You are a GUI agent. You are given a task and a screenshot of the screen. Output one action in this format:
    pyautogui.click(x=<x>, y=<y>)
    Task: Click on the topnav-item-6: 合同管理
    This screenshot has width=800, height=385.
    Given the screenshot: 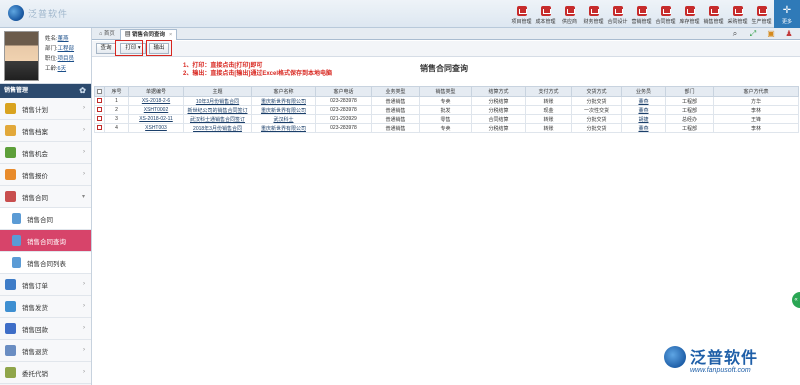 What is the action you would take?
    pyautogui.click(x=665, y=14)
    